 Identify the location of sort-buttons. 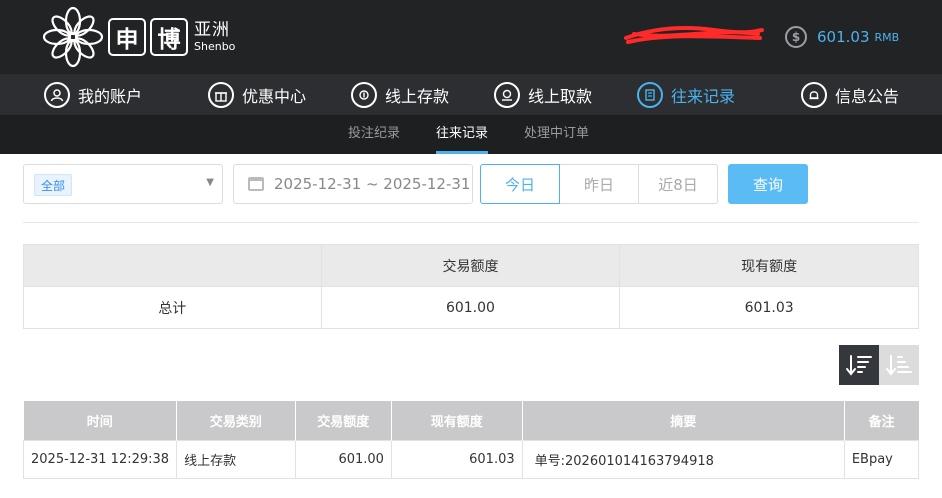
(879, 365).